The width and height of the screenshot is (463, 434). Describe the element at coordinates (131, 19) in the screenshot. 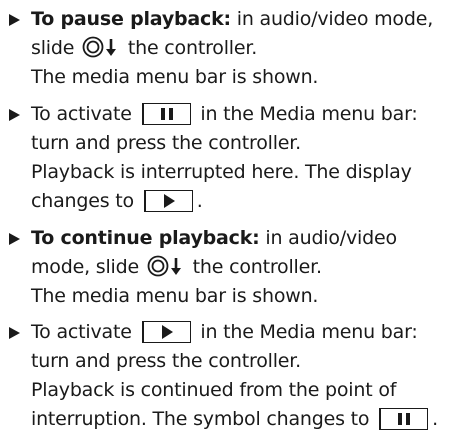

I see `instruction-lead: To pause playback:` at that location.